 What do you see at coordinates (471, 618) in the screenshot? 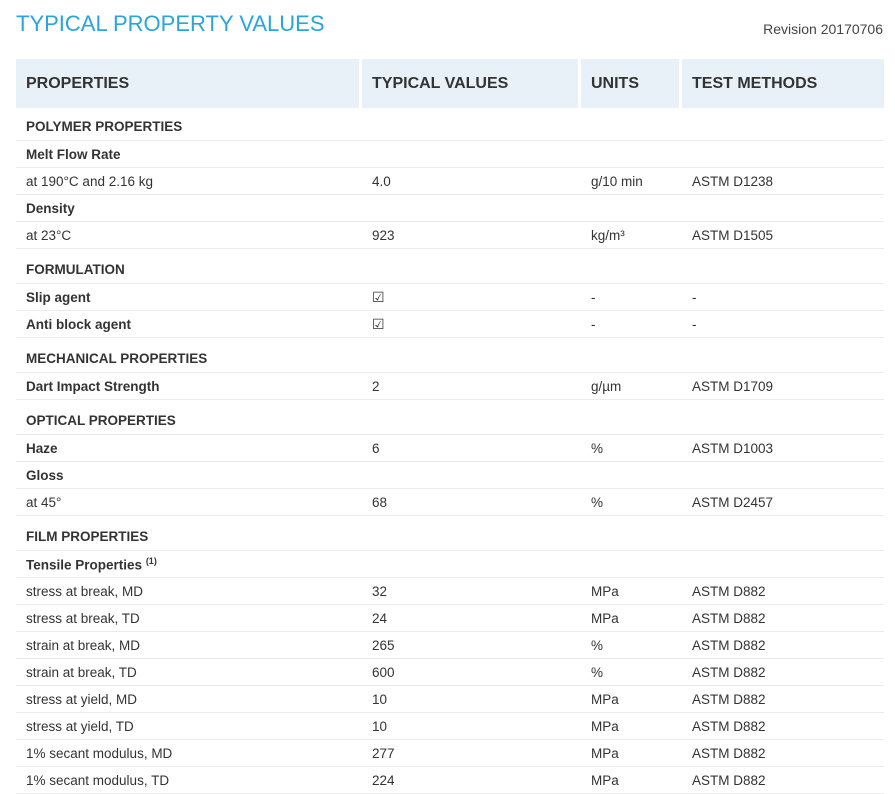
I see `value-cell: 24` at bounding box center [471, 618].